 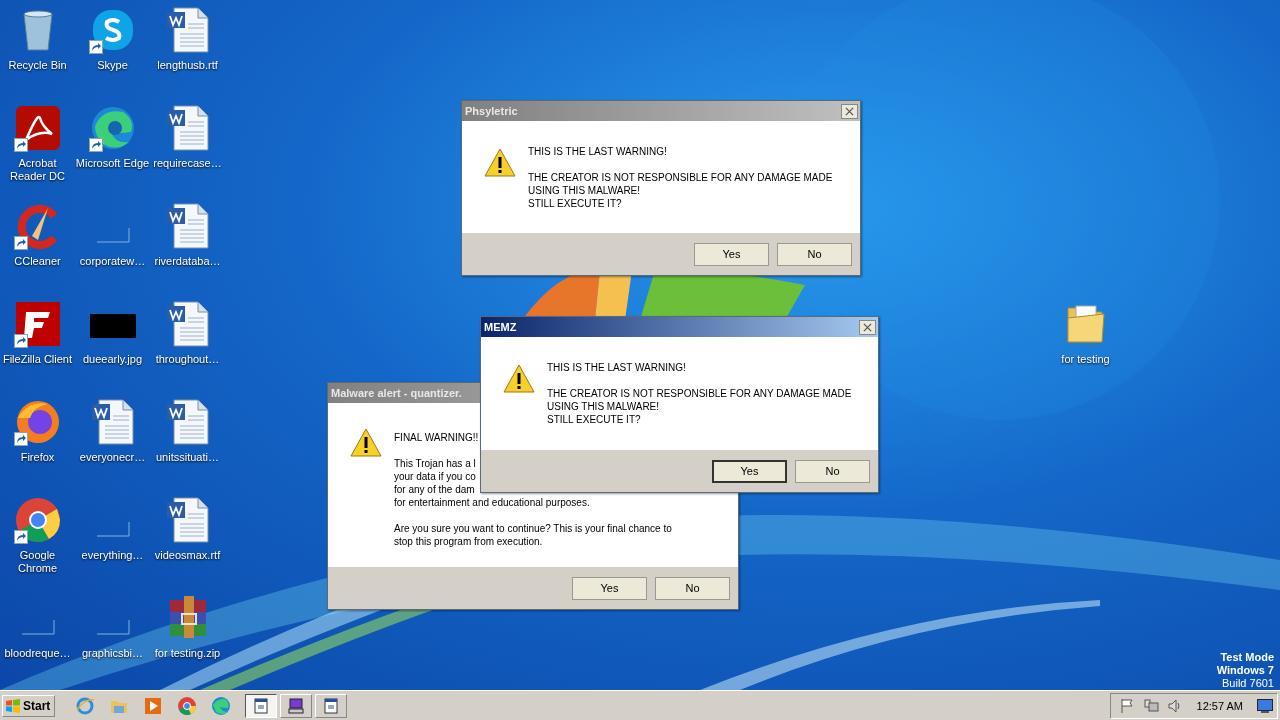 I want to click on message-text: This Trojan has a l, so click(x=435, y=463).